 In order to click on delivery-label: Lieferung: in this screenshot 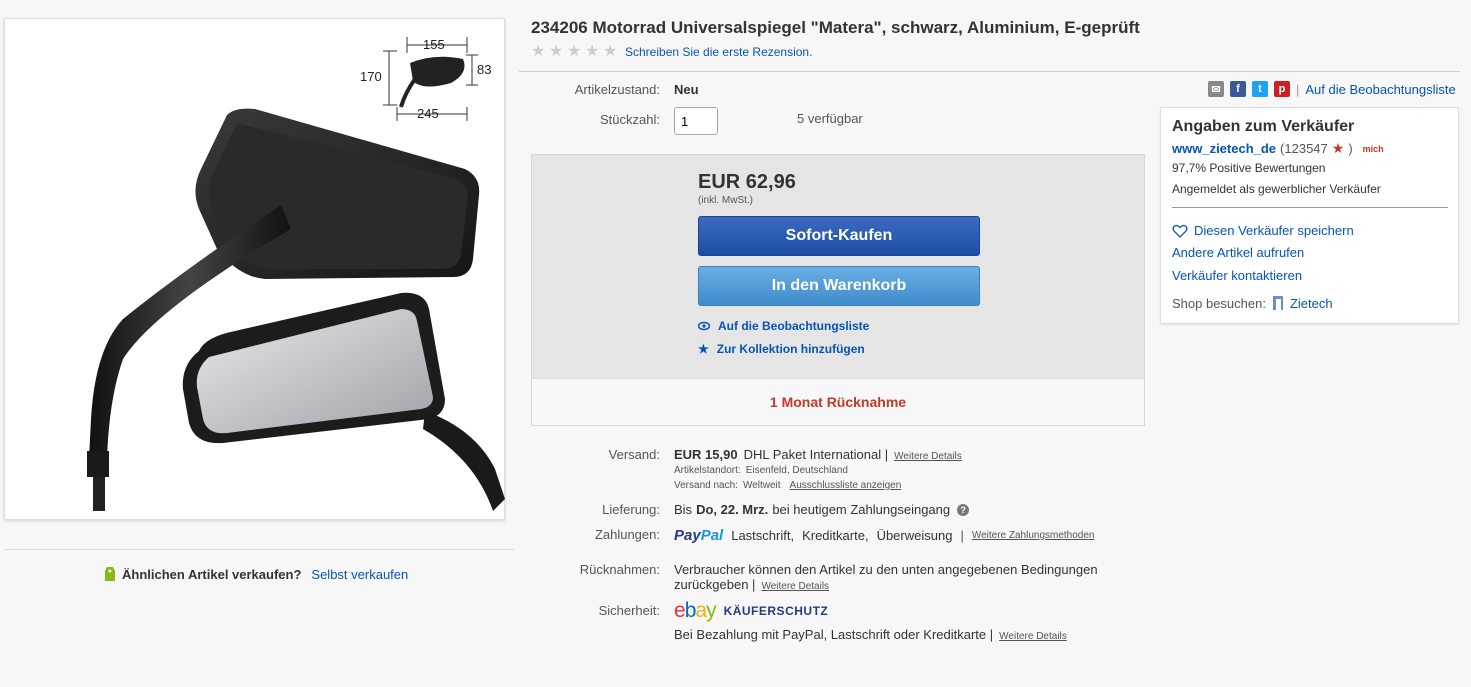, I will do `click(631, 509)`.